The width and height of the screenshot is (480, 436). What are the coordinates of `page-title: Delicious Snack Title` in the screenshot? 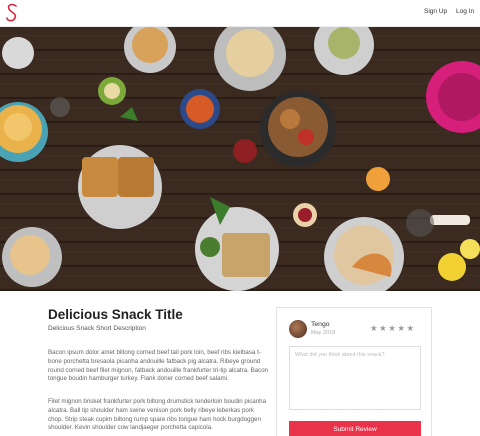 It's located at (115, 314).